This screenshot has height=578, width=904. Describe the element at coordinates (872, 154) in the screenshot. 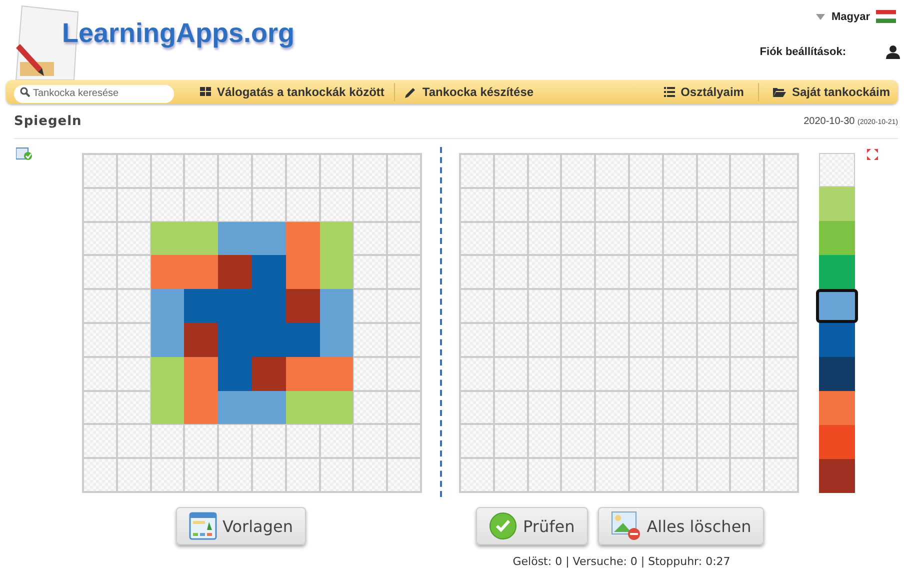

I see `fullscreen-icon` at that location.